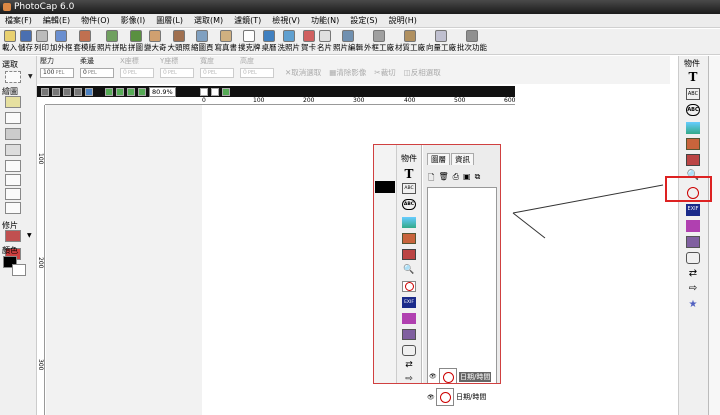  I want to click on batch-button: 批次功能, so click(472, 41).